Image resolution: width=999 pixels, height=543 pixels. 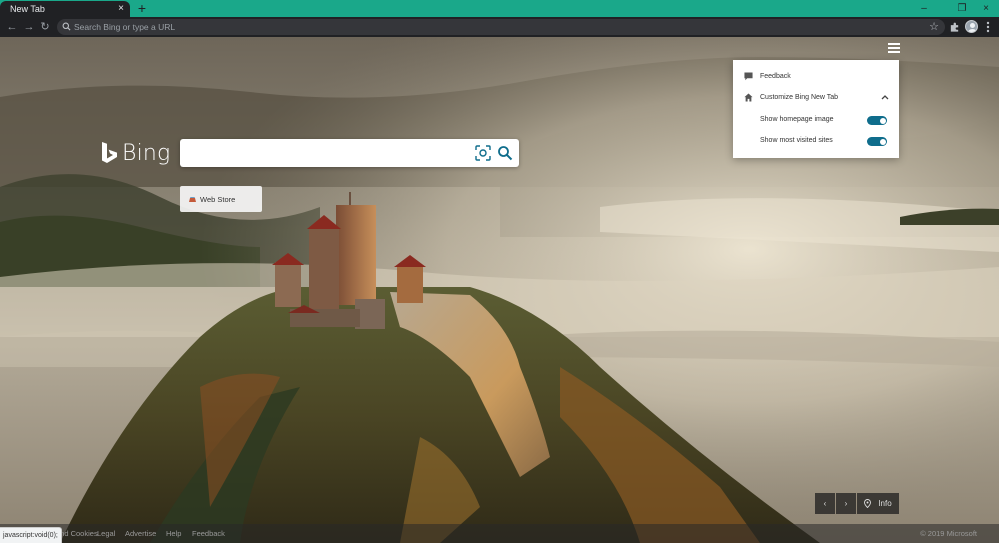 What do you see at coordinates (877, 120) in the screenshot?
I see `homepage-image-toggle` at bounding box center [877, 120].